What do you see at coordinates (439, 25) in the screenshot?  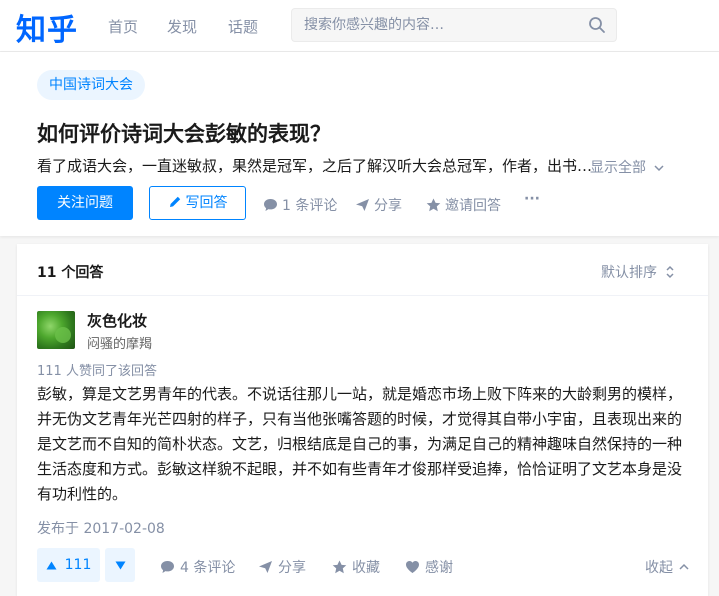 I see `search-input` at bounding box center [439, 25].